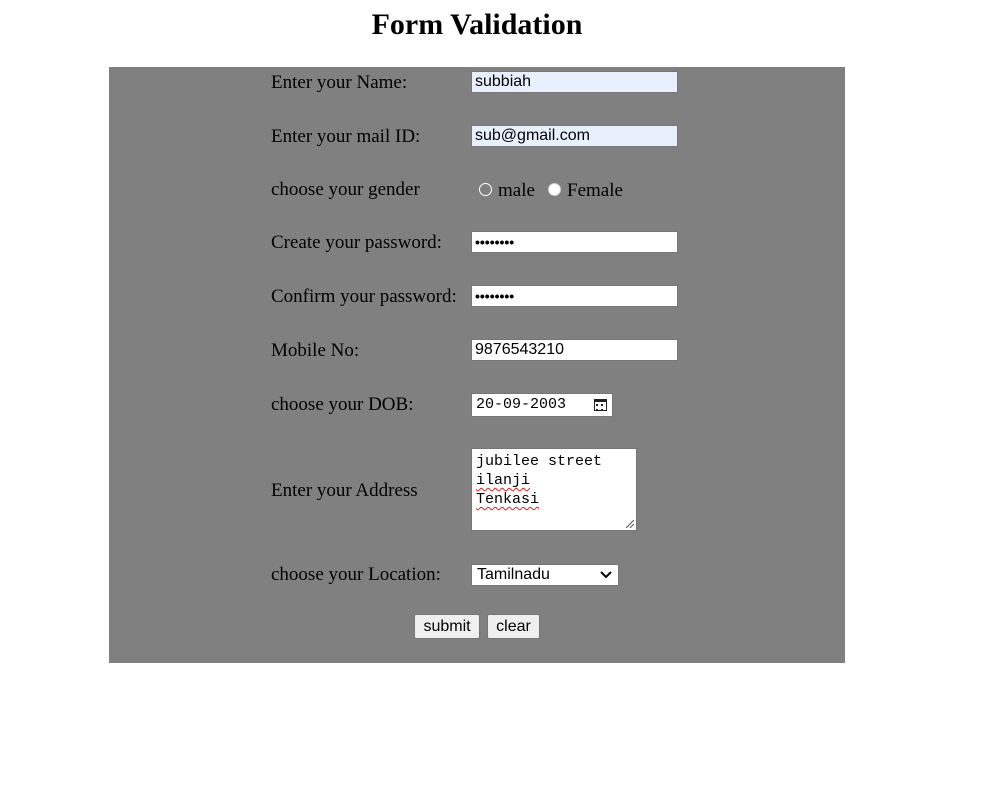 Image resolution: width=1000 pixels, height=791 pixels. Describe the element at coordinates (554, 489) in the screenshot. I see `address-textarea: jubilee street ilanji Tenkasi` at that location.